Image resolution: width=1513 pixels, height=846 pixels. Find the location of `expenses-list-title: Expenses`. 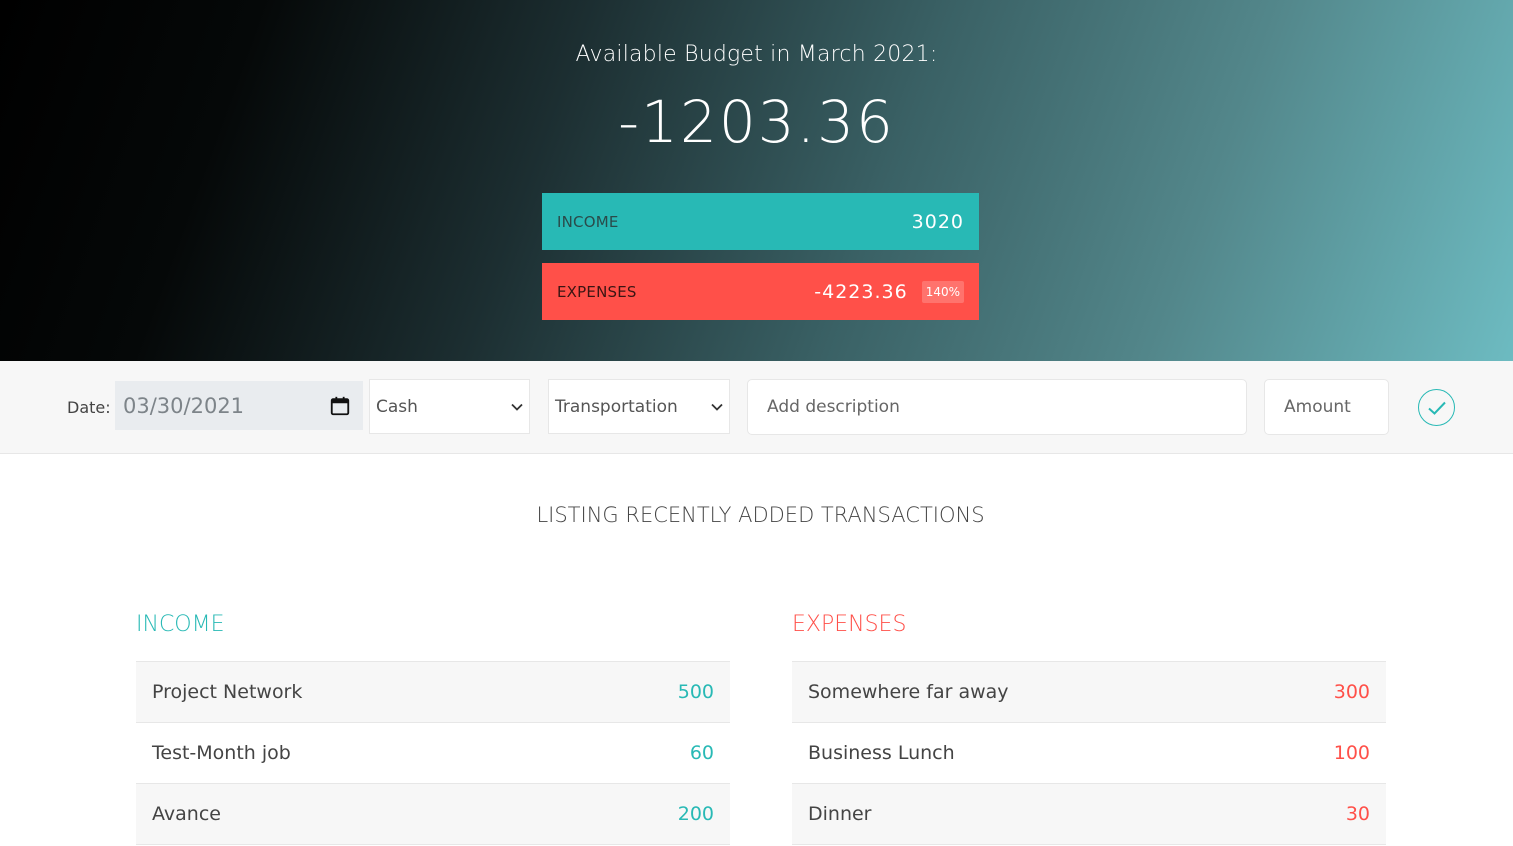

expenses-list-title: Expenses is located at coordinates (1089, 637).